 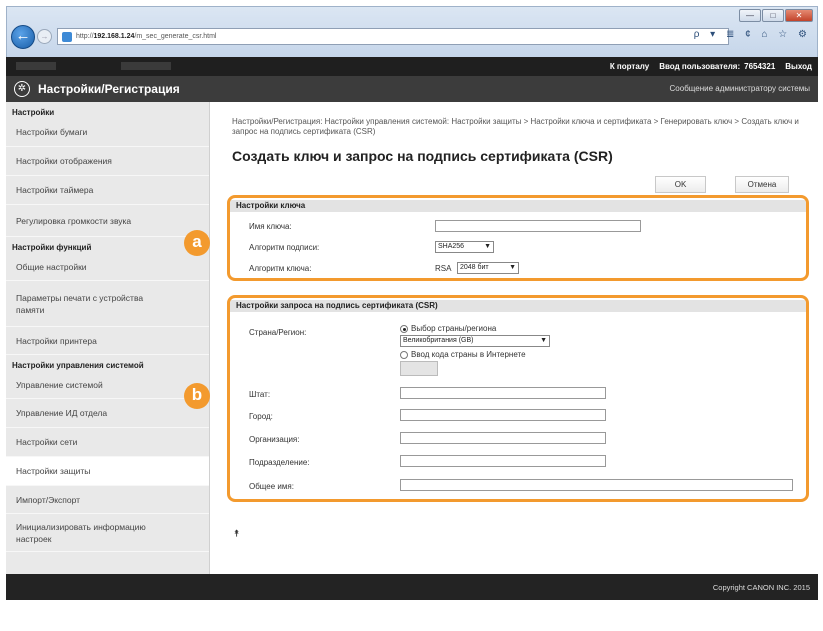 What do you see at coordinates (260, 394) in the screenshot?
I see `state-label: Штат:` at bounding box center [260, 394].